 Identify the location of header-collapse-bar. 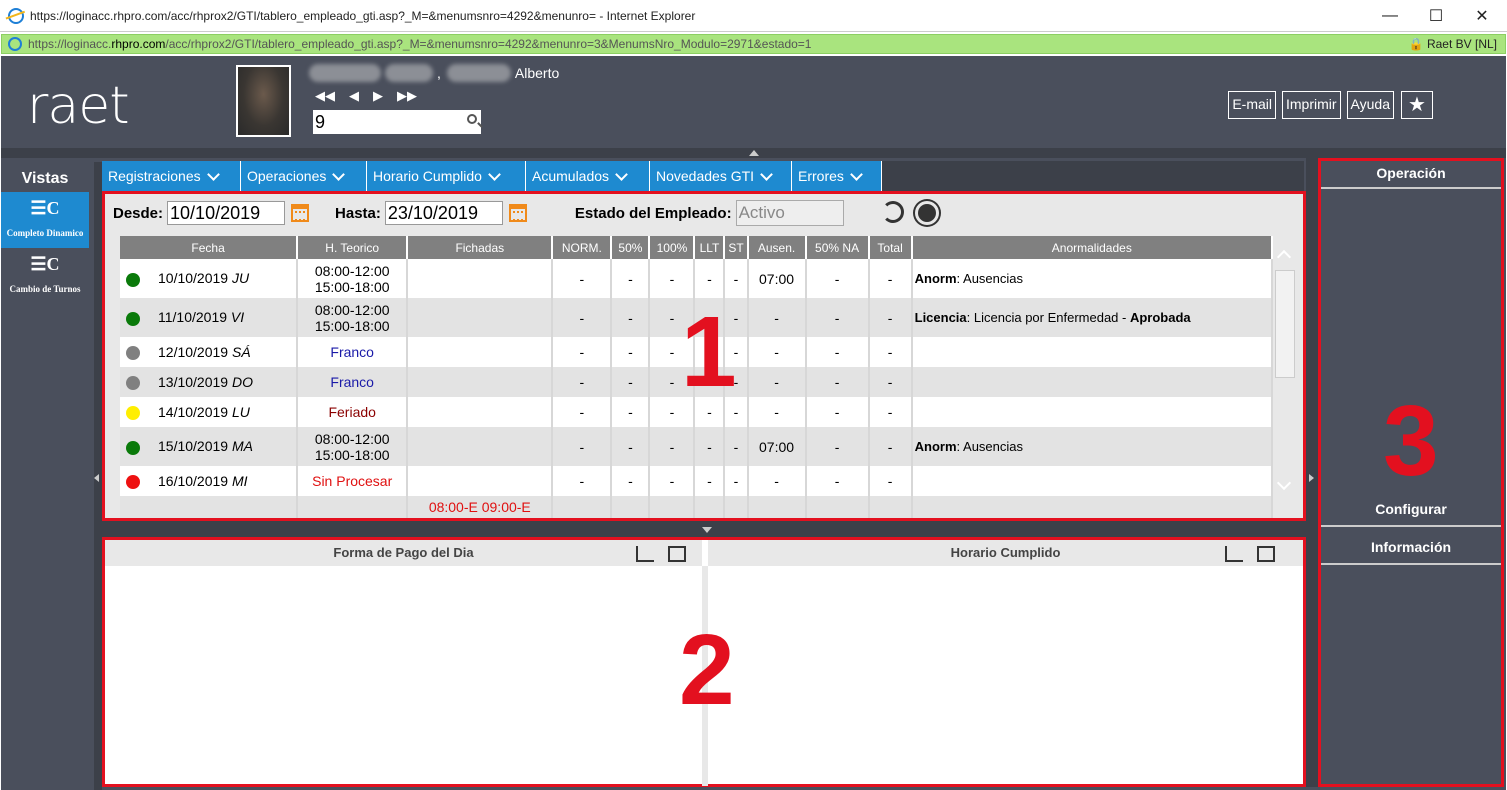
(753, 153).